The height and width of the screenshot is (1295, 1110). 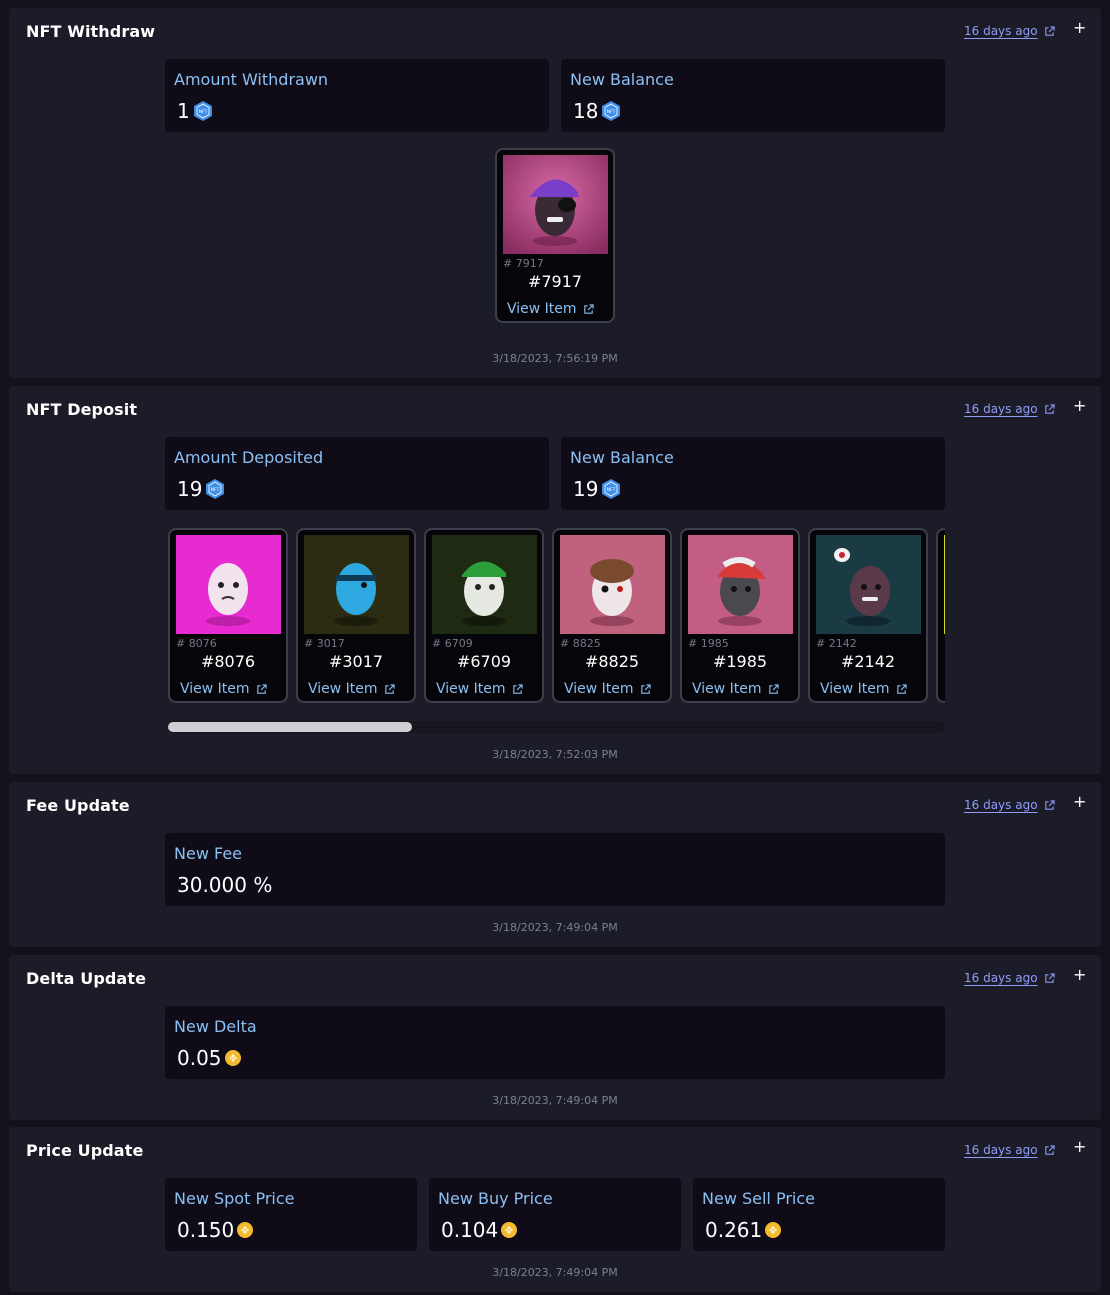 What do you see at coordinates (555, 281) in the screenshot?
I see `nft-name: #7917` at bounding box center [555, 281].